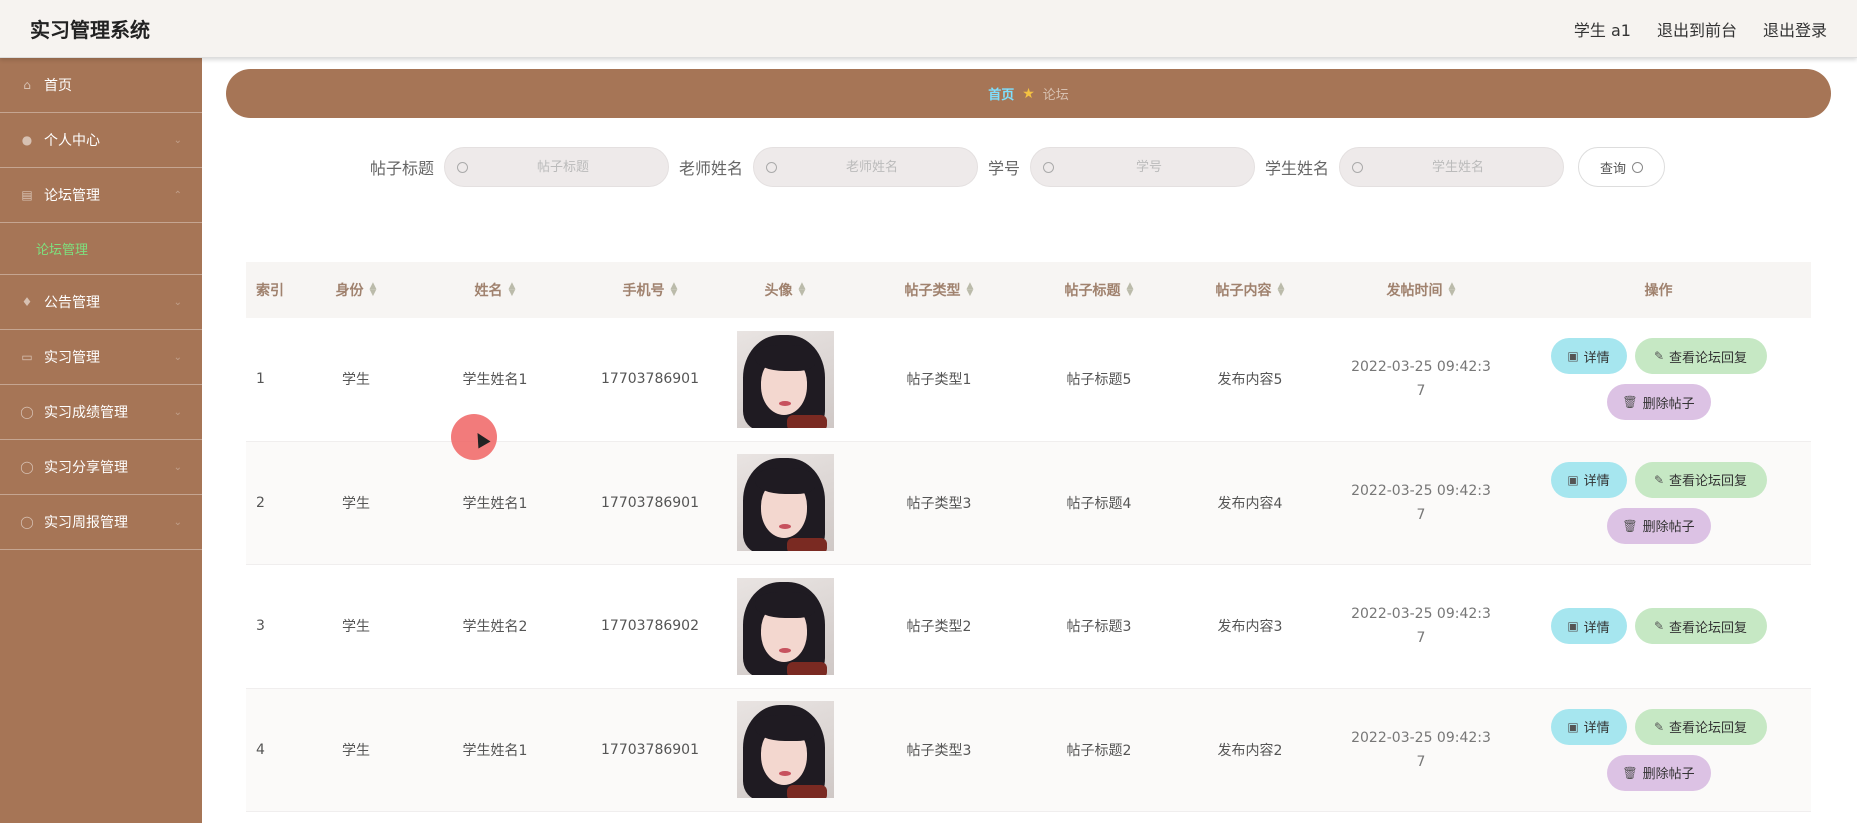 The image size is (1857, 823). I want to click on sidebar-subitem-forum: 论坛管理, so click(101, 249).